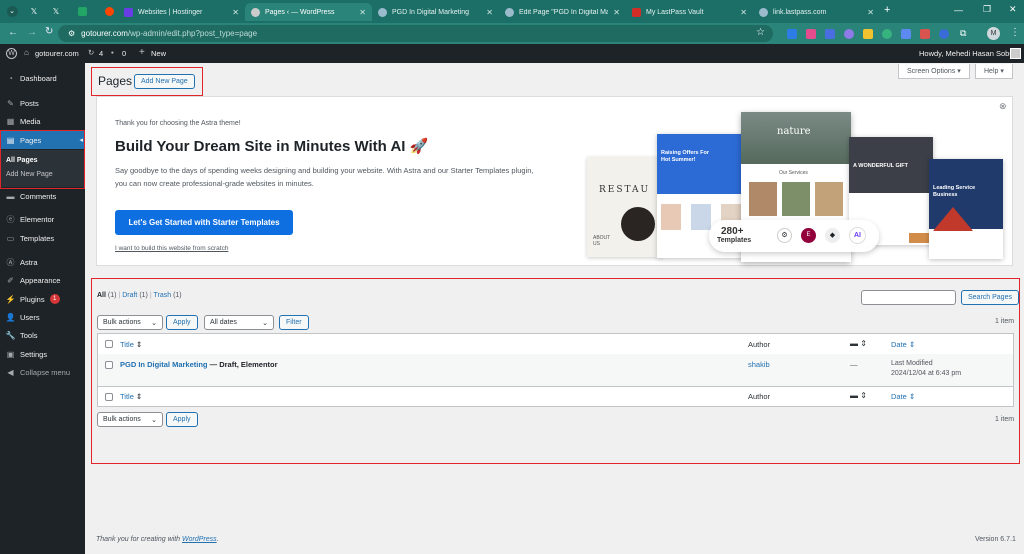 This screenshot has width=1024, height=554. What do you see at coordinates (42, 372) in the screenshot?
I see `collapse-menu-button: ◀ Collapse menu` at bounding box center [42, 372].